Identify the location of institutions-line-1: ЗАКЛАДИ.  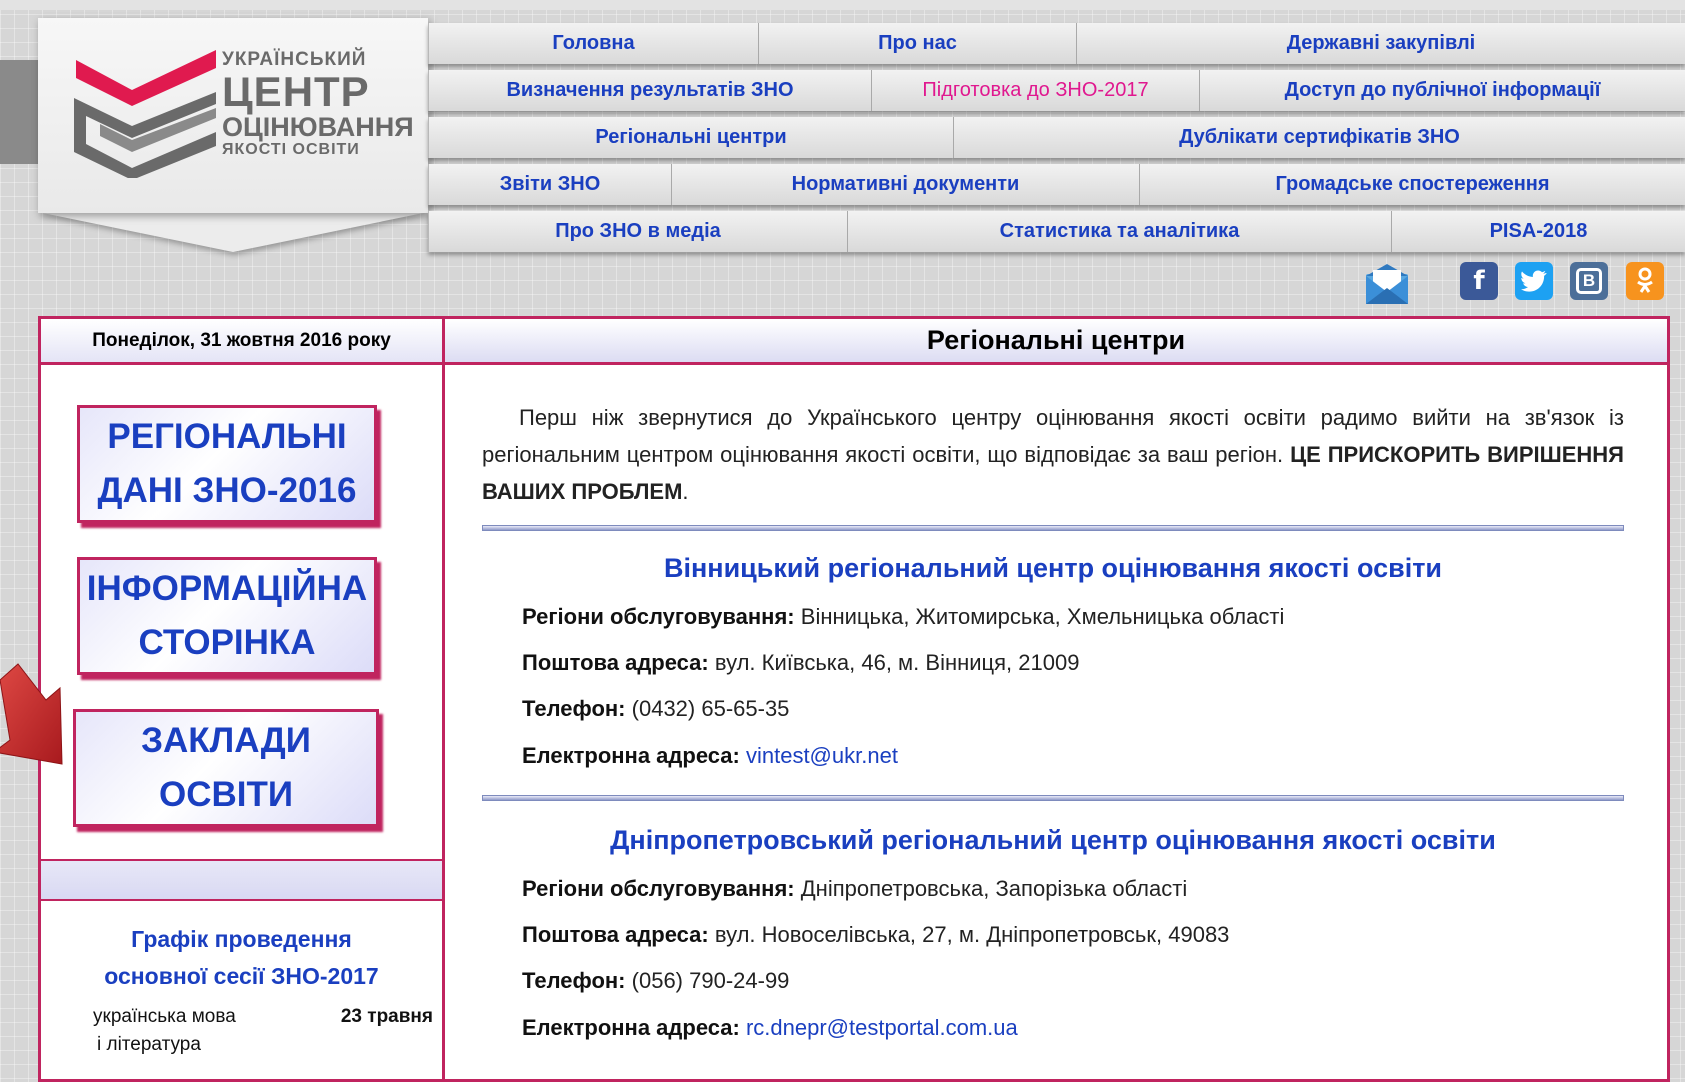
(226, 740).